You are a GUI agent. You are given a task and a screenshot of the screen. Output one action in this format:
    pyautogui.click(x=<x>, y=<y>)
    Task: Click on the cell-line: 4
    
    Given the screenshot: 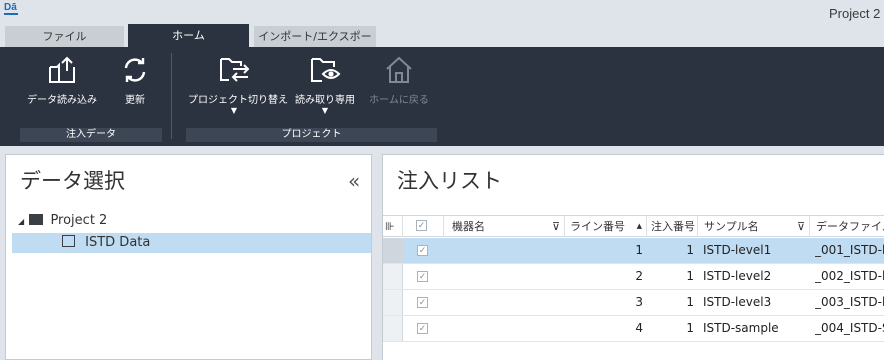 What is the action you would take?
    pyautogui.click(x=639, y=328)
    